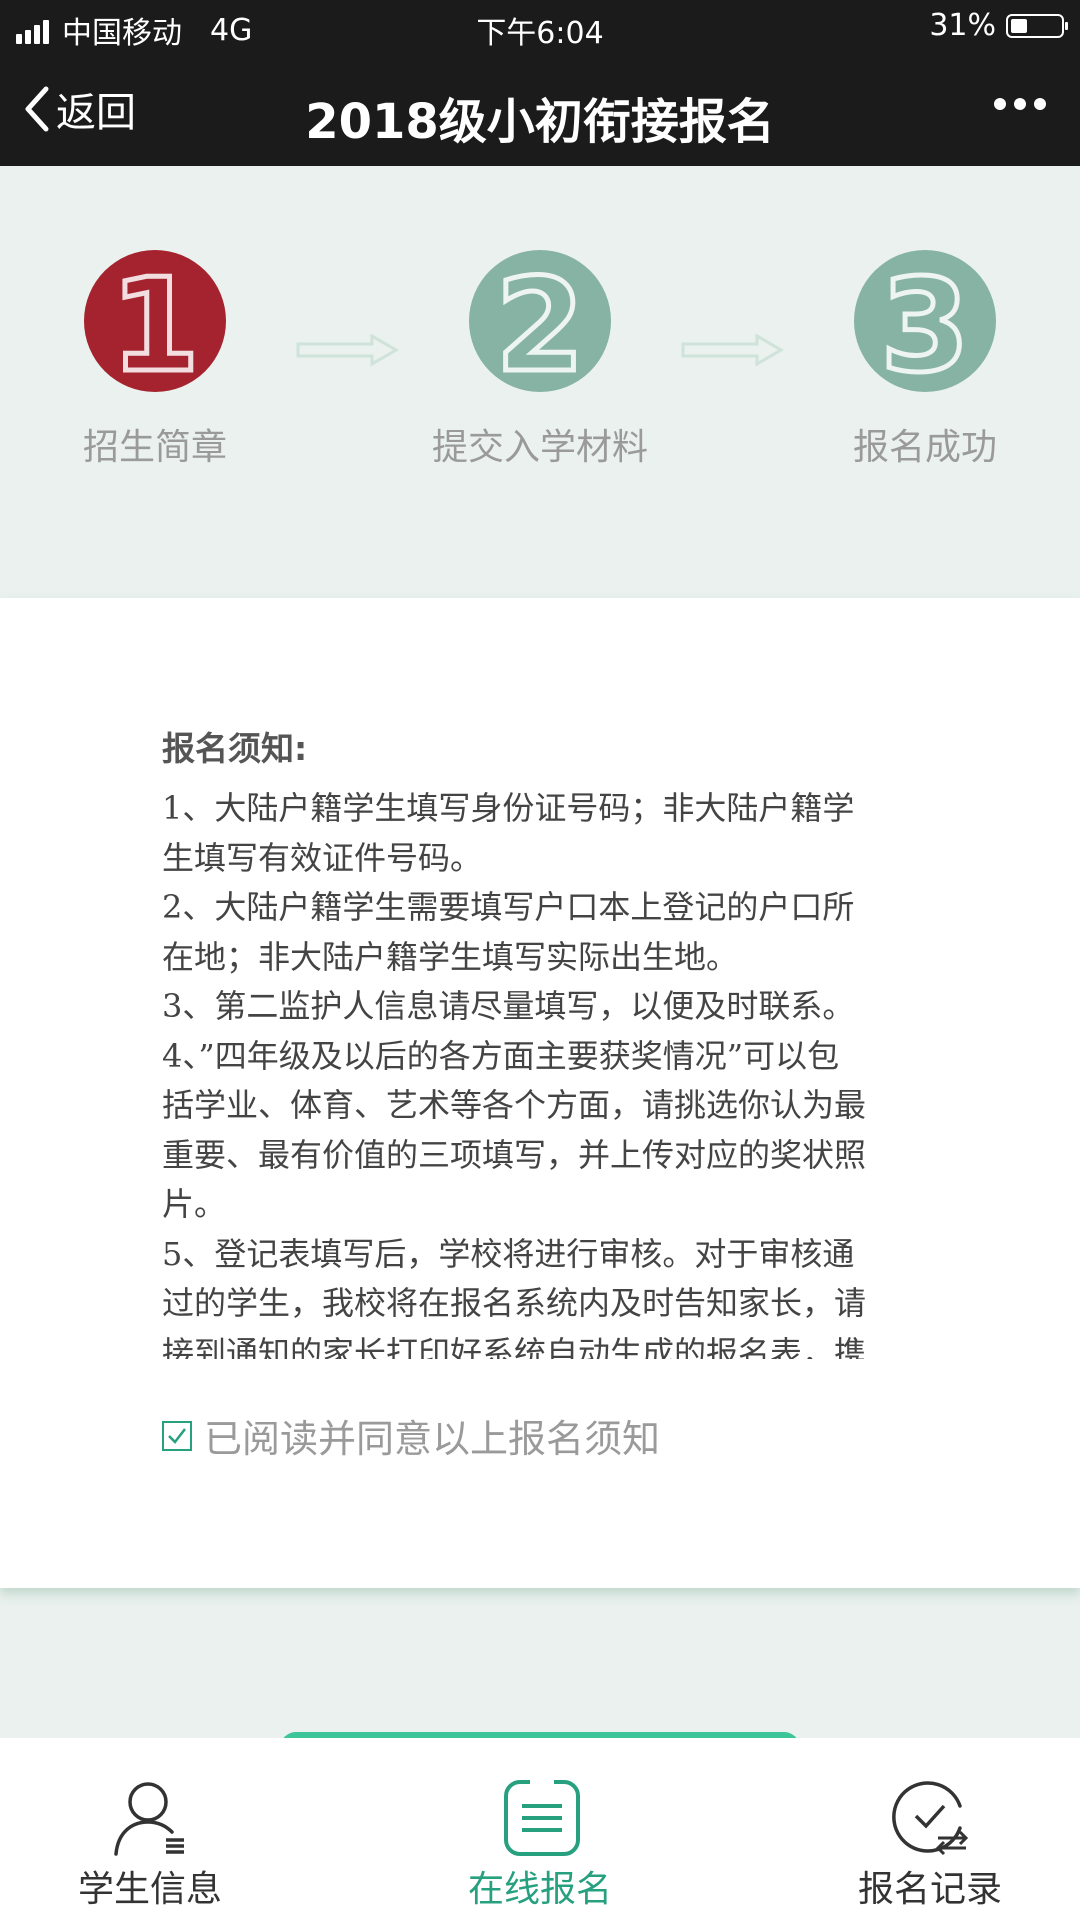  I want to click on tab-student-info: 学生信息, so click(150, 1829).